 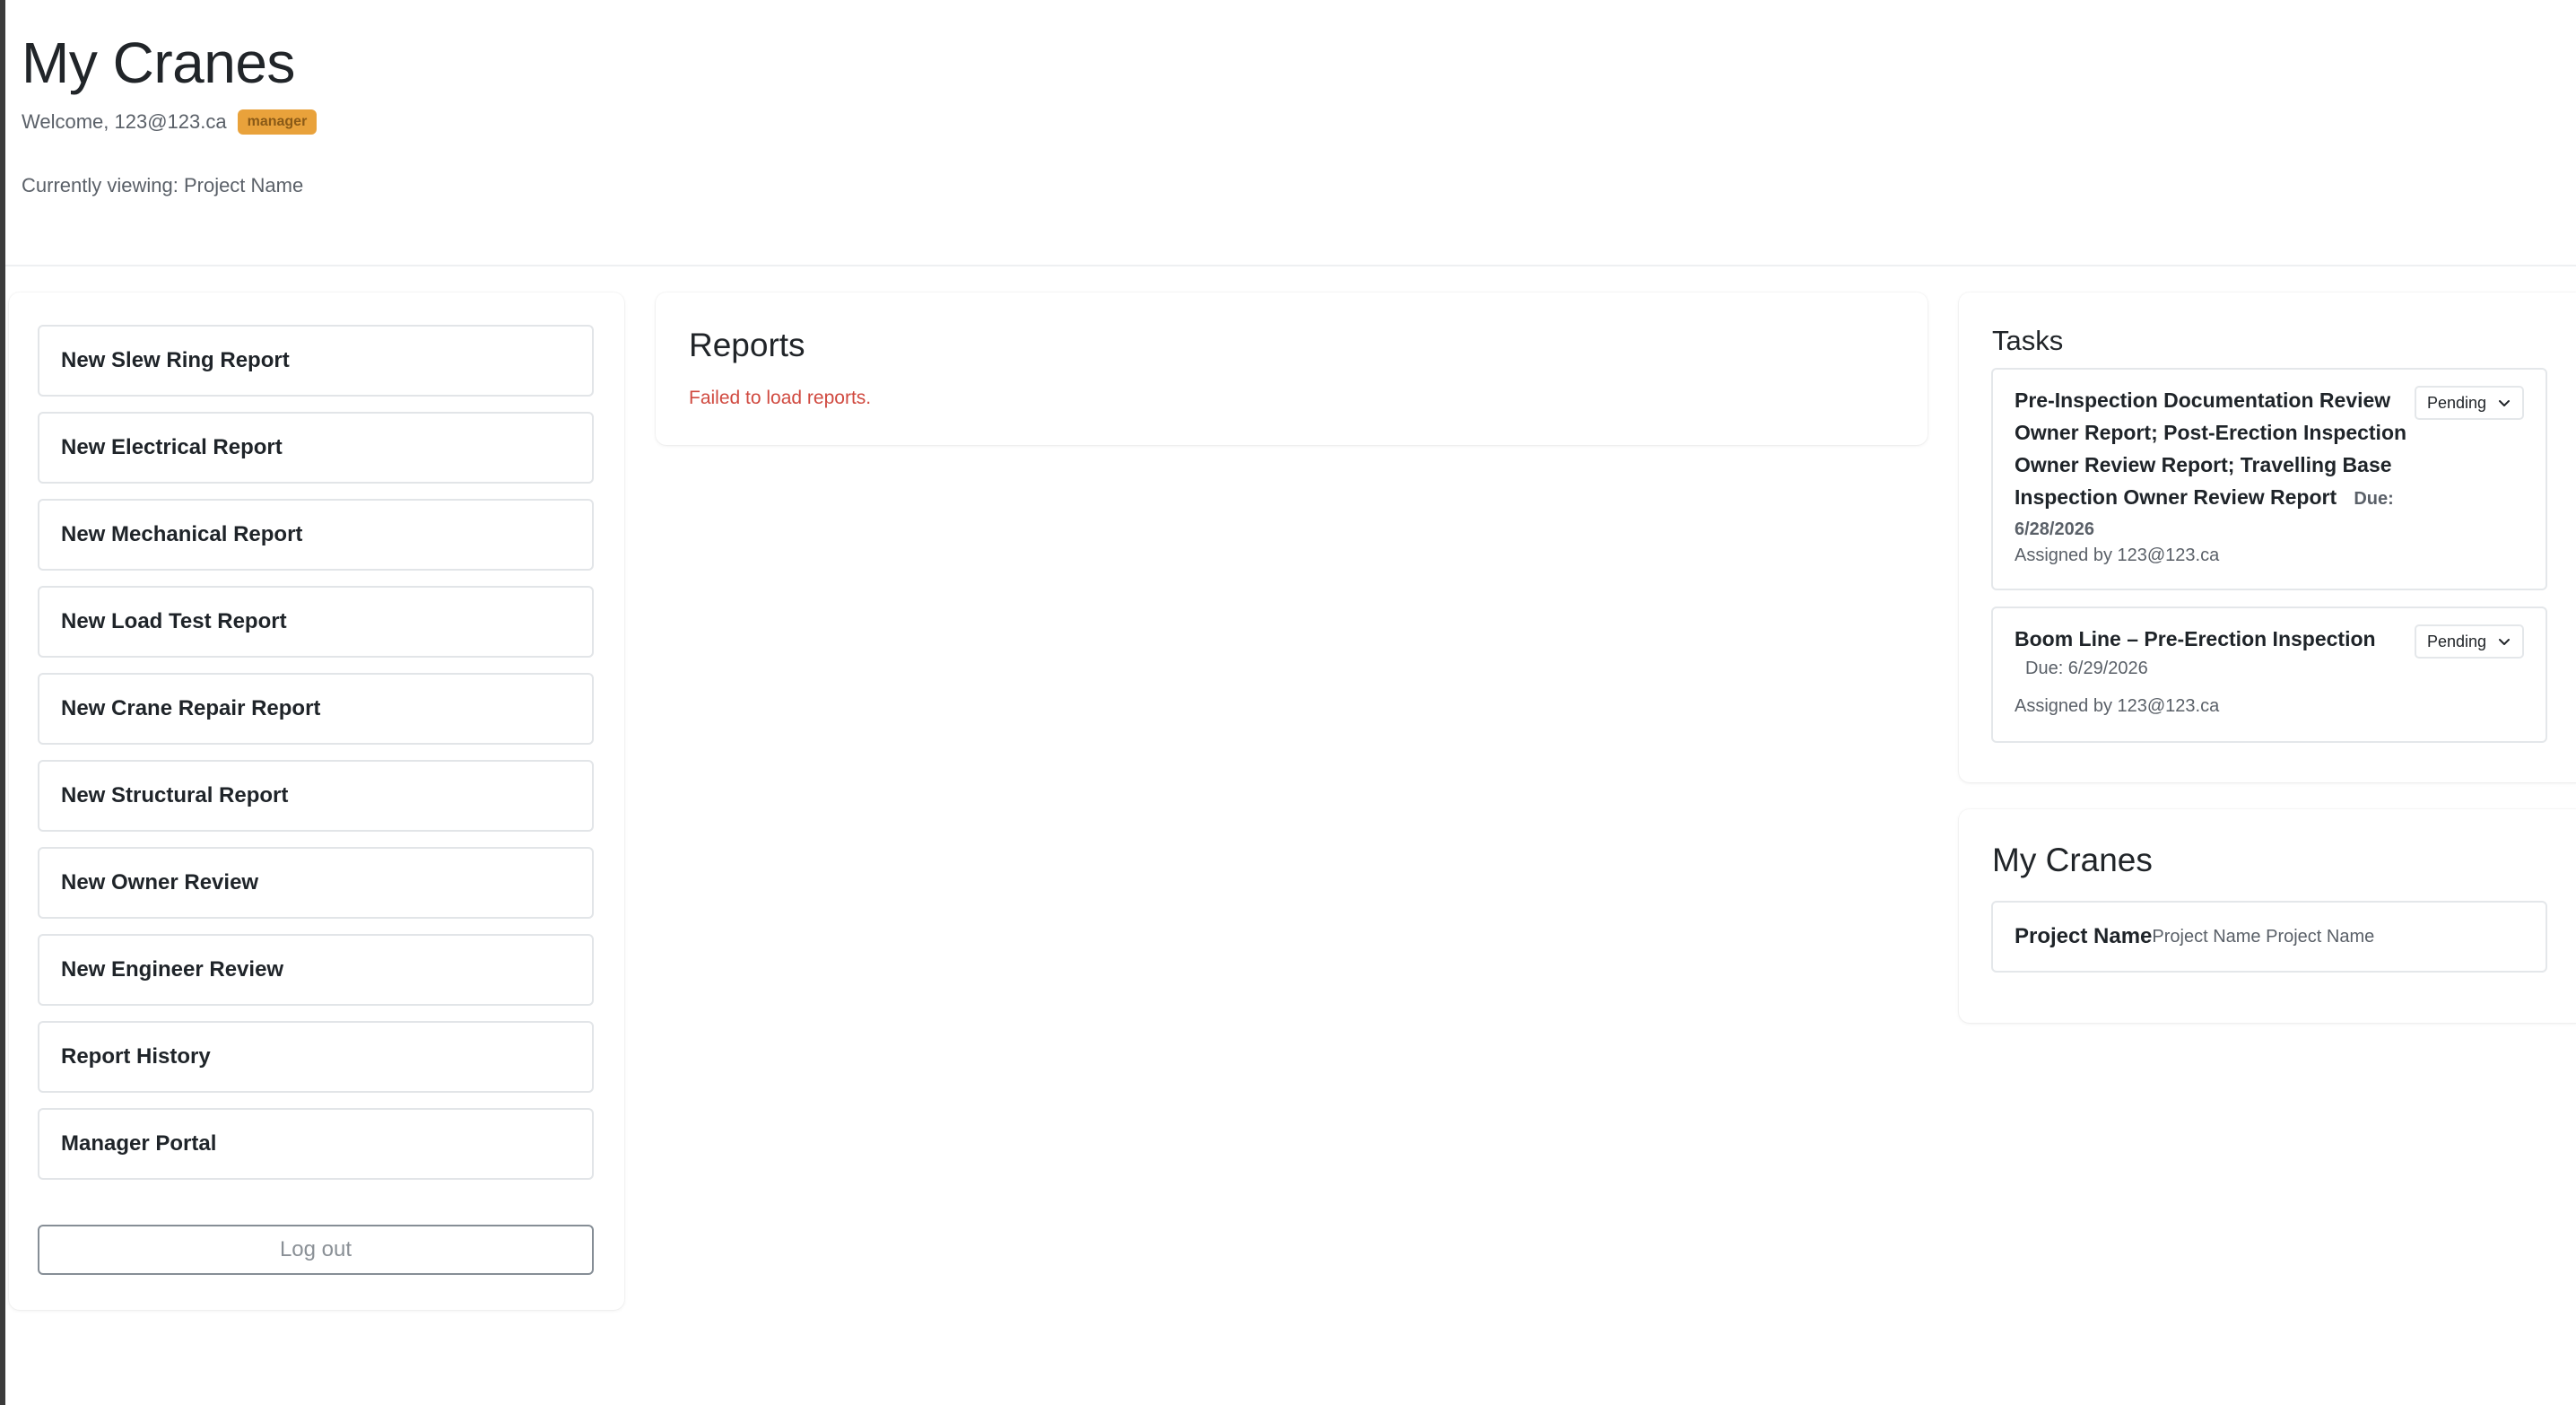 I want to click on new-load-test-report-button: New Load Test Report, so click(x=316, y=622).